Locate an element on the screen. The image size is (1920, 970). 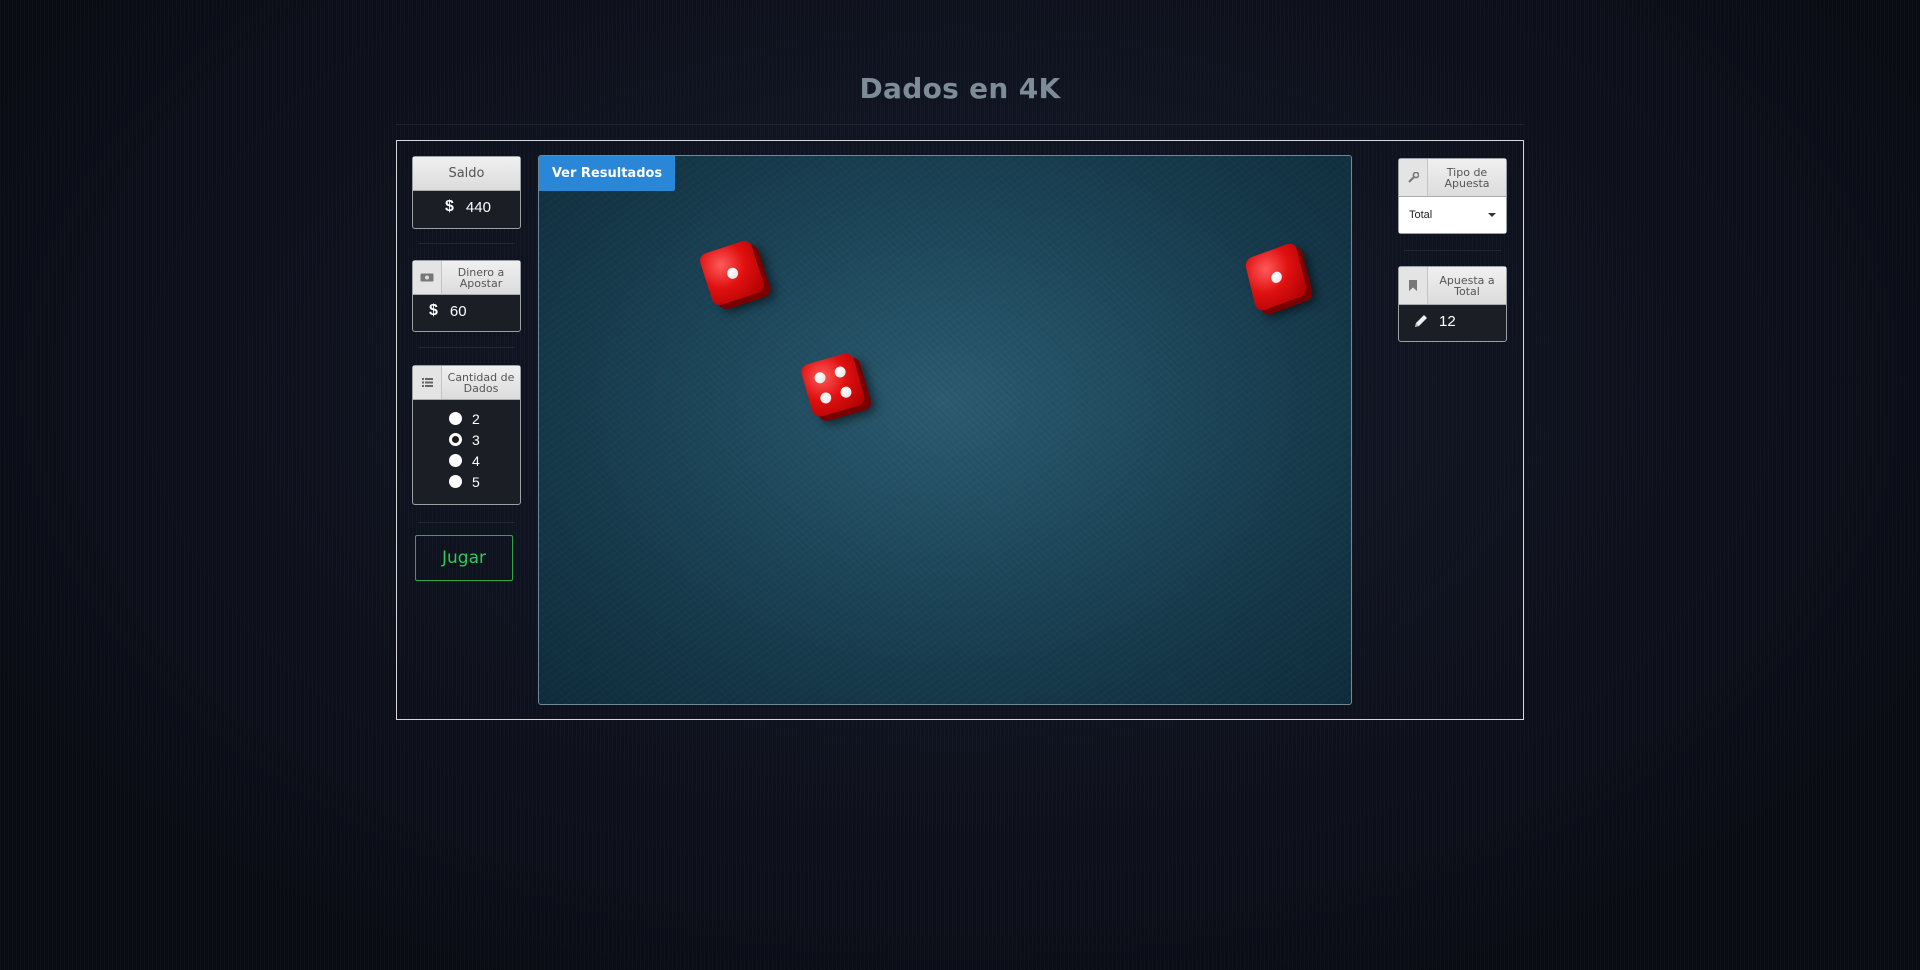
bet-amount-value-row: $ 60 is located at coordinates (466, 311).